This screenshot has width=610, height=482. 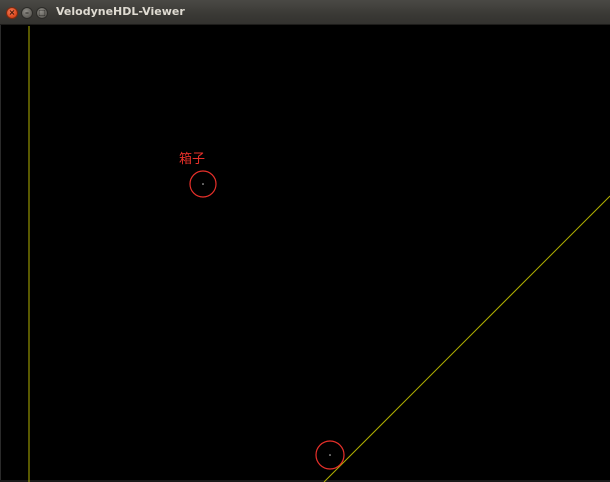 What do you see at coordinates (192, 159) in the screenshot?
I see `box-annotation-label: 箱子` at bounding box center [192, 159].